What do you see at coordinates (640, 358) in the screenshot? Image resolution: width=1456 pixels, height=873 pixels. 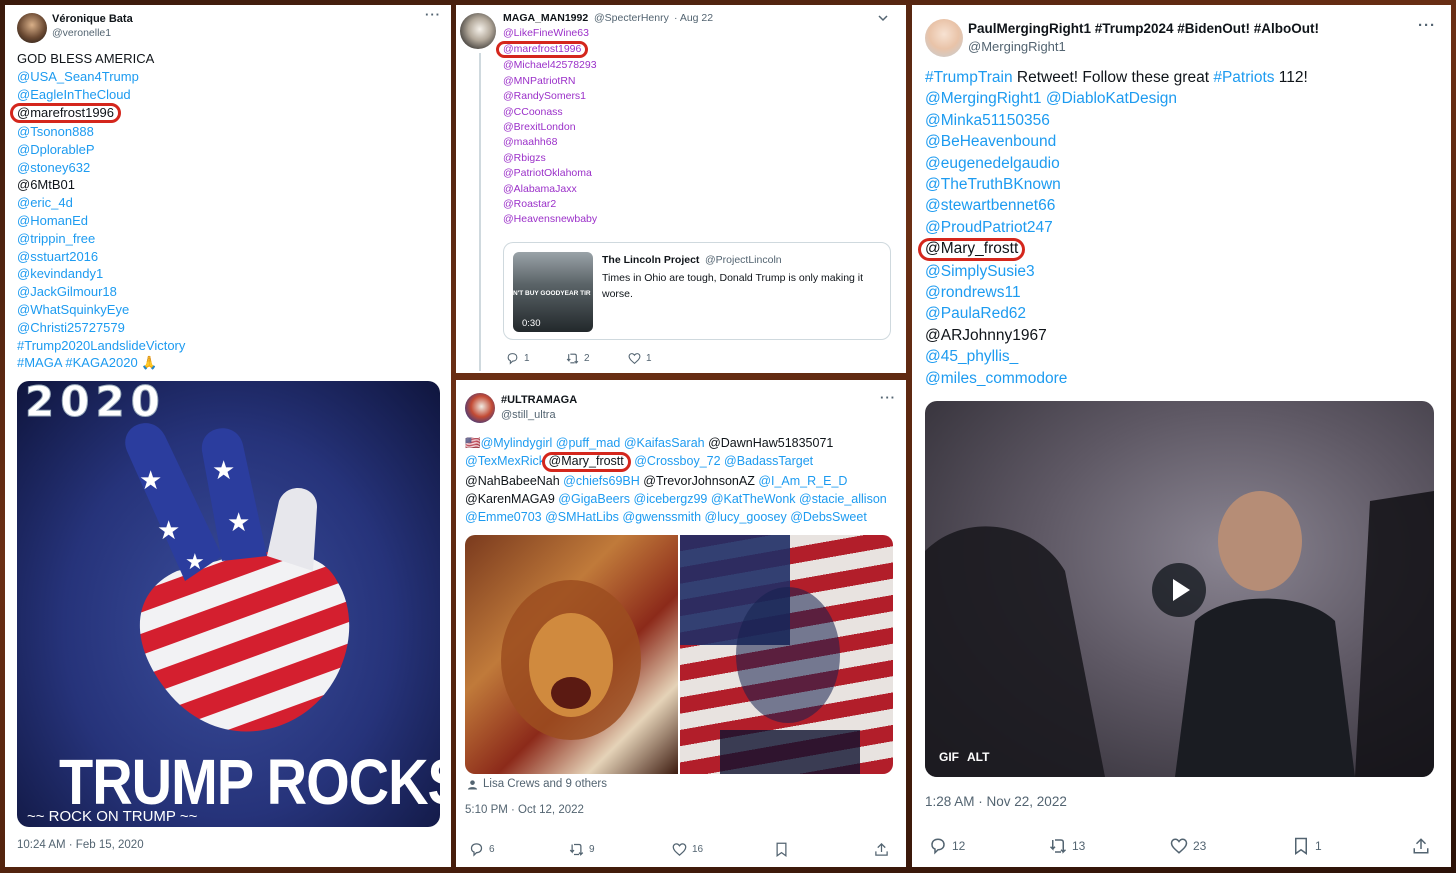 I see `like-button: 1` at bounding box center [640, 358].